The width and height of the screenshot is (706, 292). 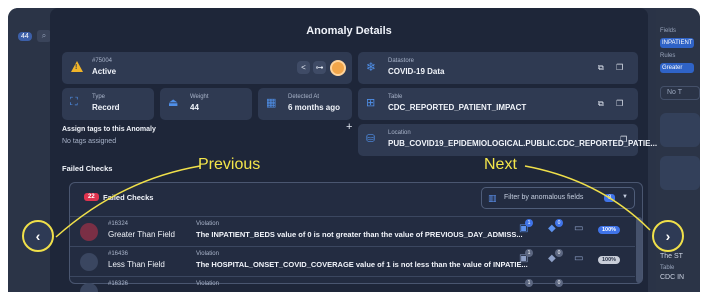 I want to click on previous-arrow-curve, so click(x=128, y=201).